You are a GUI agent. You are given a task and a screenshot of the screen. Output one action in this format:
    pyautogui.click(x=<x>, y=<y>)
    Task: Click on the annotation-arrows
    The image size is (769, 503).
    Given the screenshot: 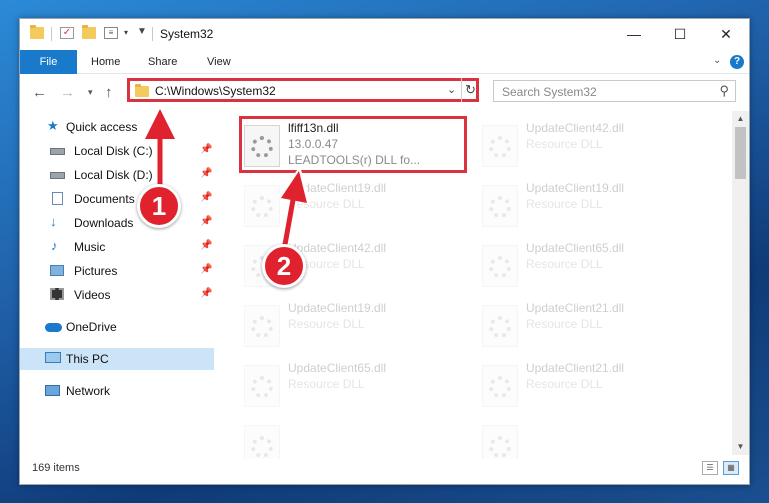 What is the action you would take?
    pyautogui.click(x=226, y=177)
    